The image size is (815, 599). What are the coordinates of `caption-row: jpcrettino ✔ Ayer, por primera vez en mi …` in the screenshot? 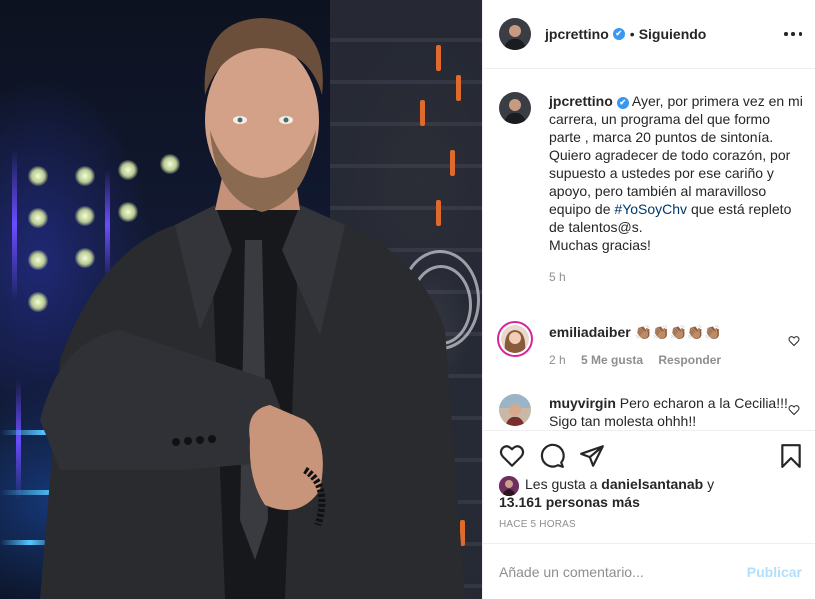 It's located at (651, 189).